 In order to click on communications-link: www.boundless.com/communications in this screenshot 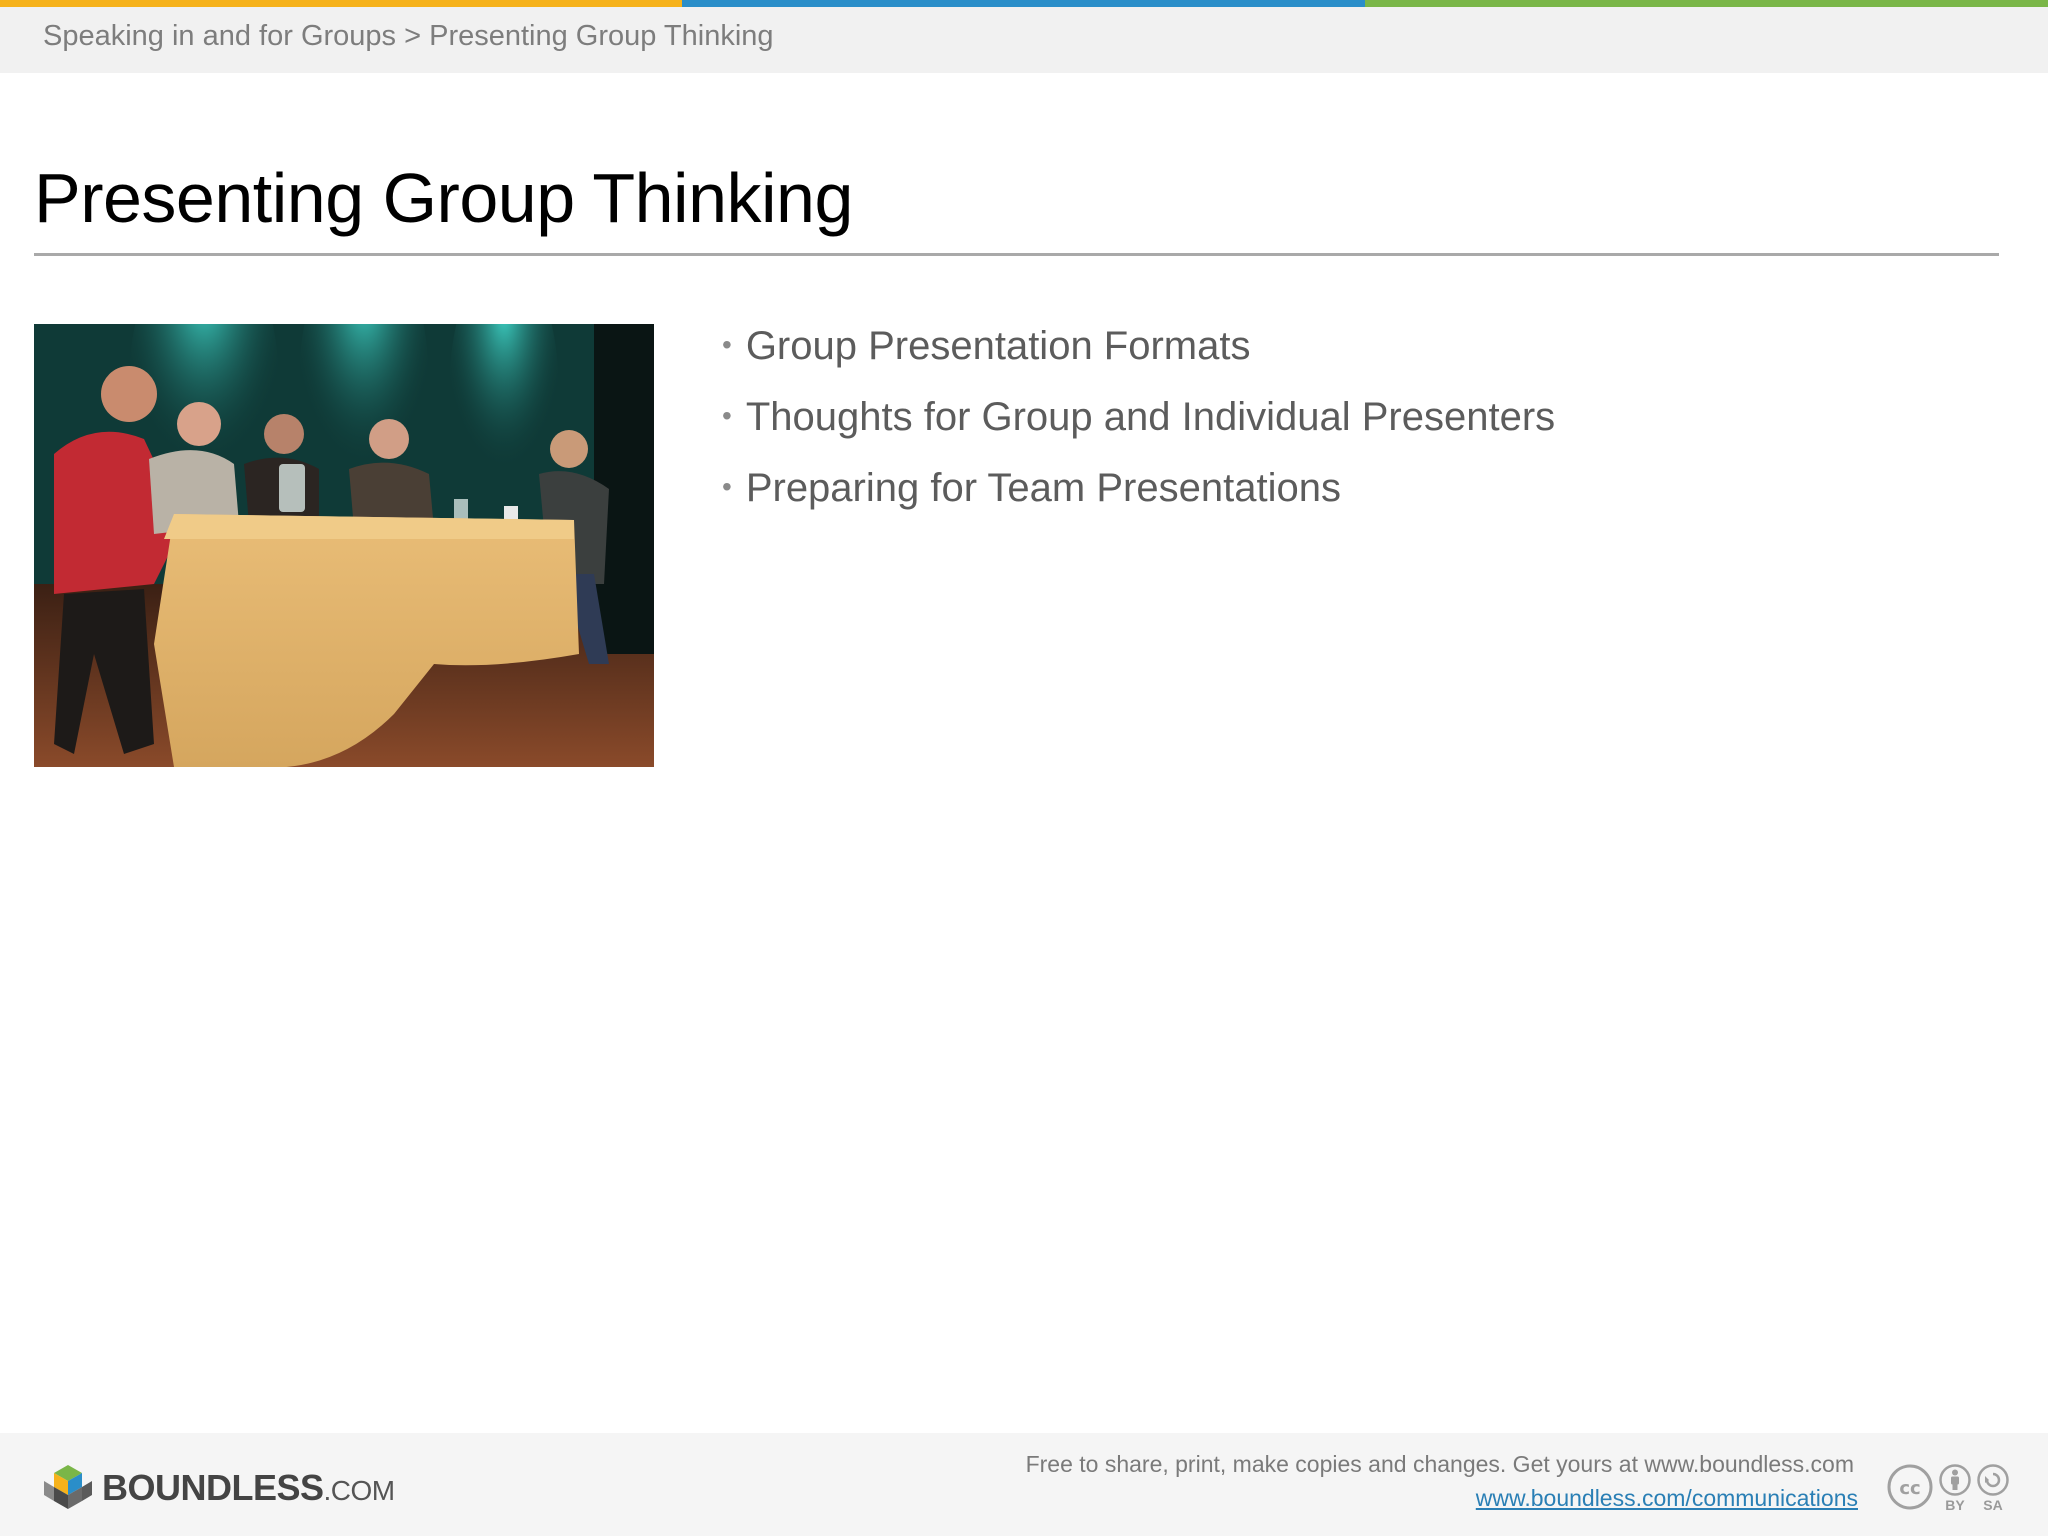, I will do `click(1667, 1498)`.